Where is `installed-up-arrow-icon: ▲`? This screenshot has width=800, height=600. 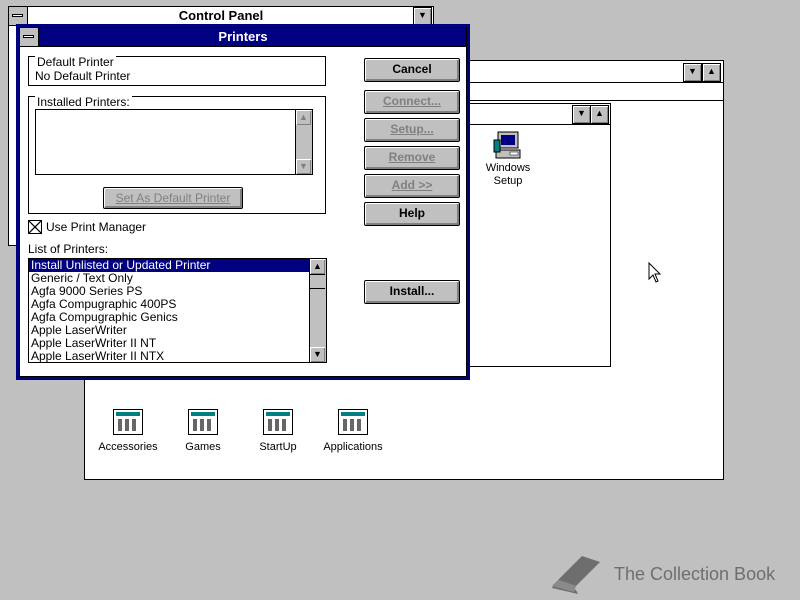
installed-up-arrow-icon: ▲ is located at coordinates (303, 117).